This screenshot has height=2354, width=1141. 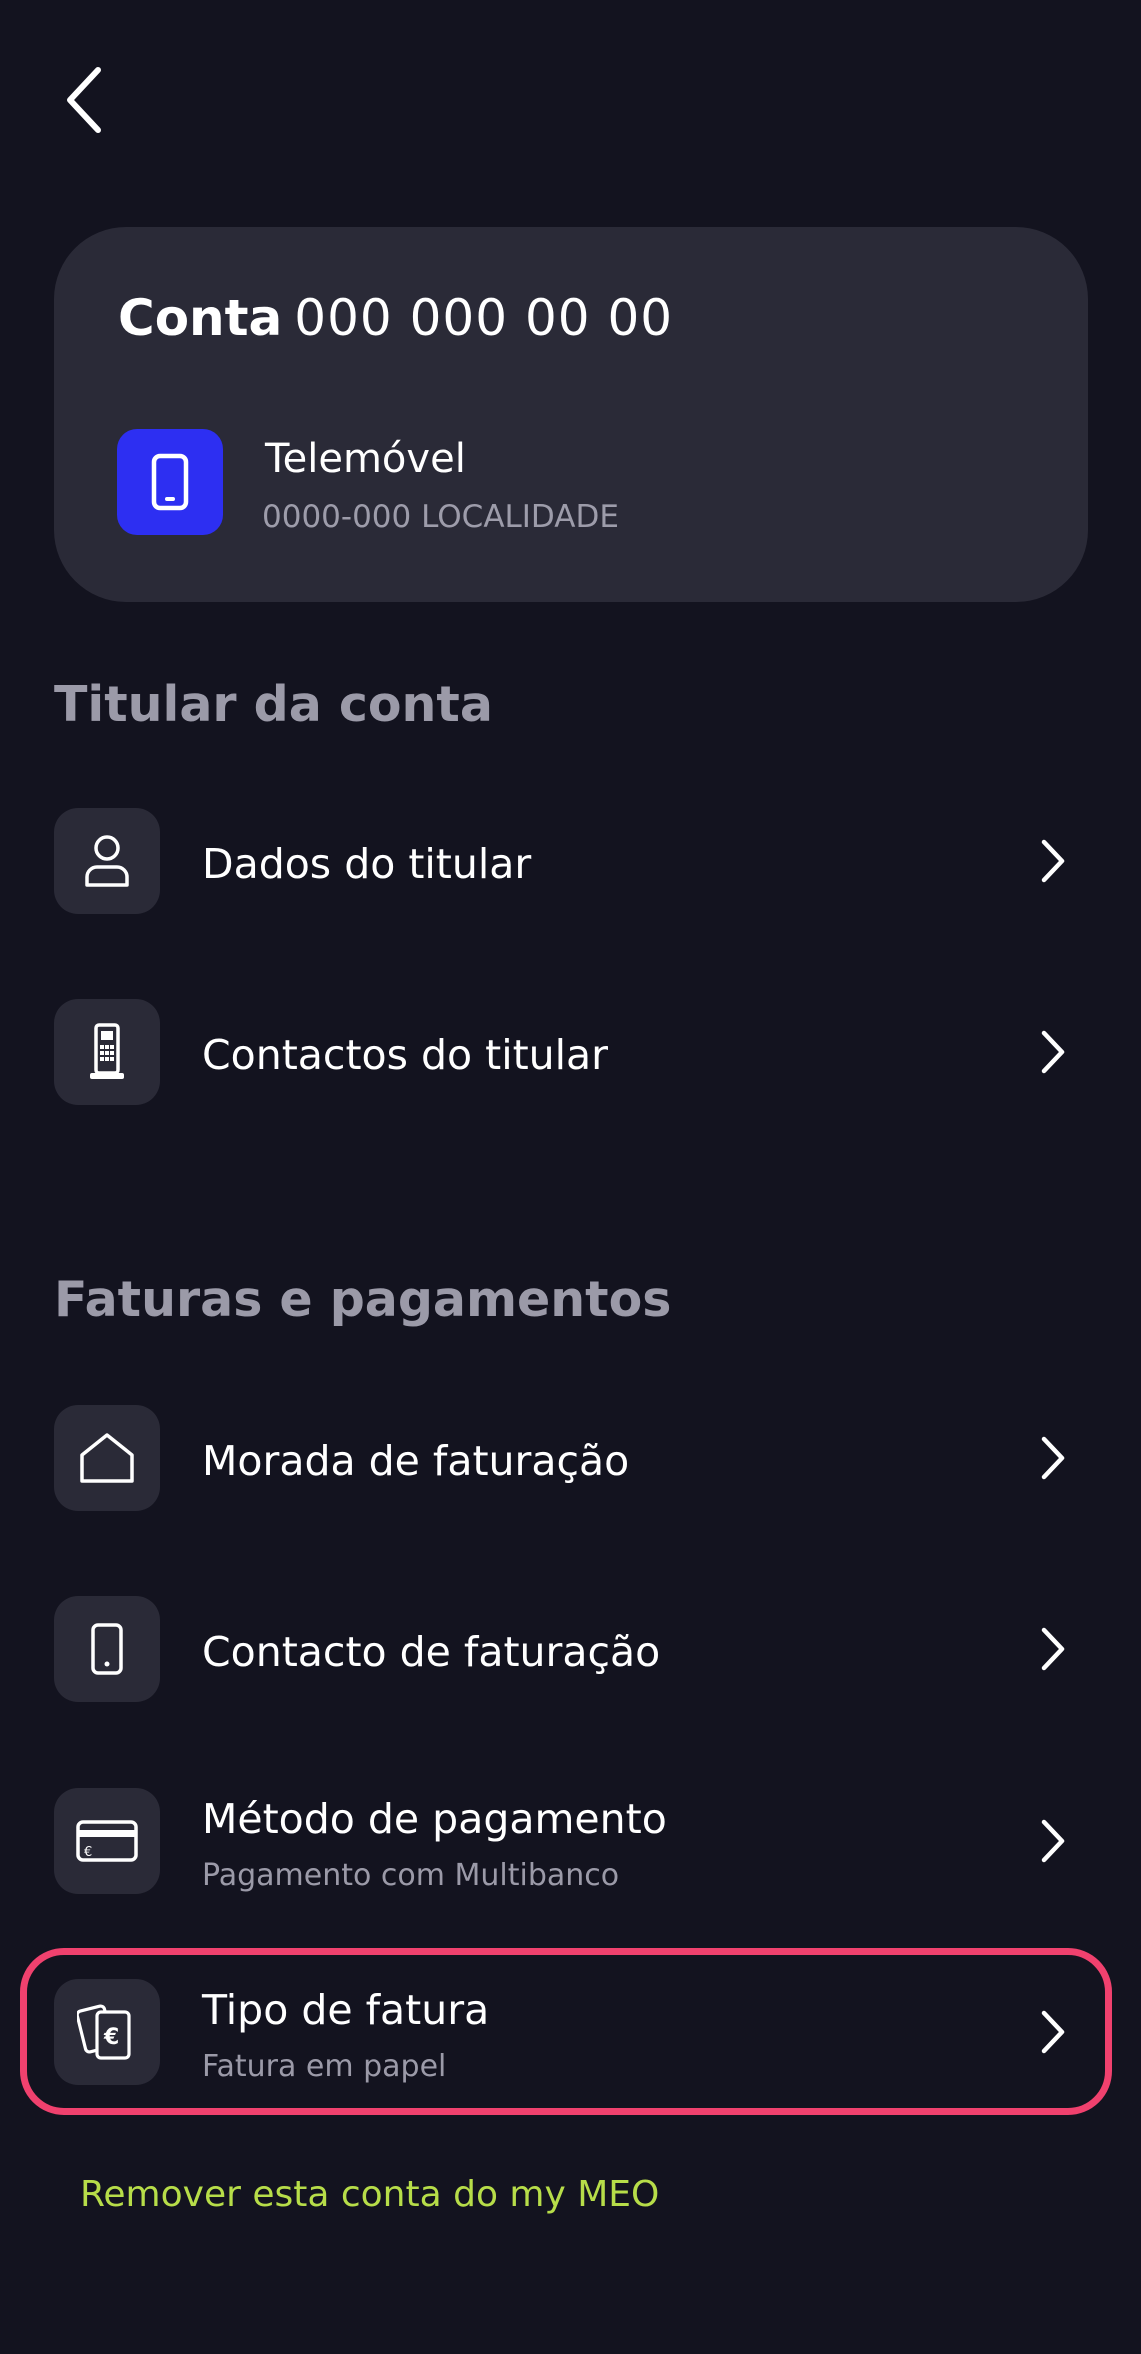 I want to click on service-name: Telemóvel, so click(x=365, y=459).